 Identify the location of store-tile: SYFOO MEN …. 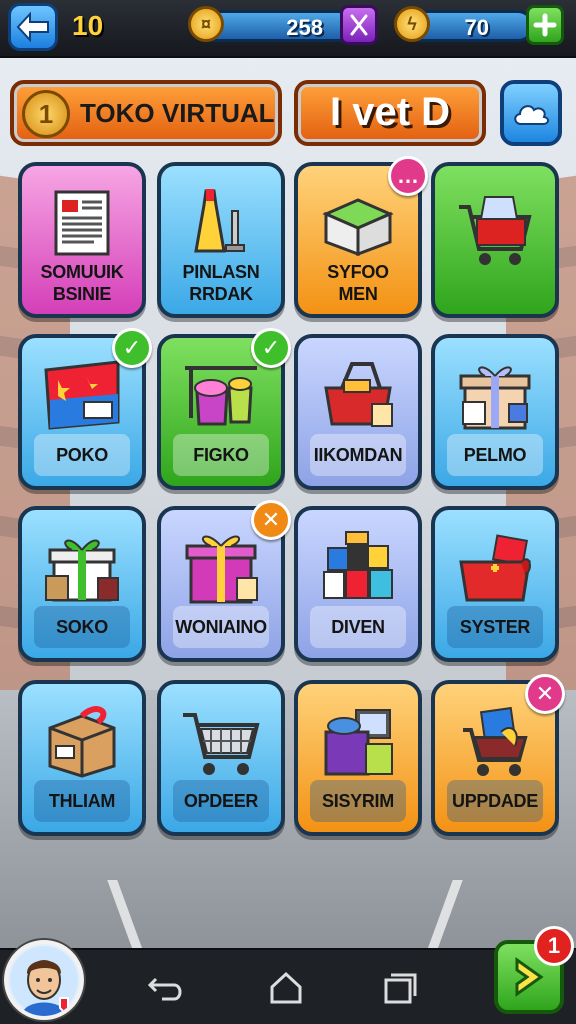
(361, 237).